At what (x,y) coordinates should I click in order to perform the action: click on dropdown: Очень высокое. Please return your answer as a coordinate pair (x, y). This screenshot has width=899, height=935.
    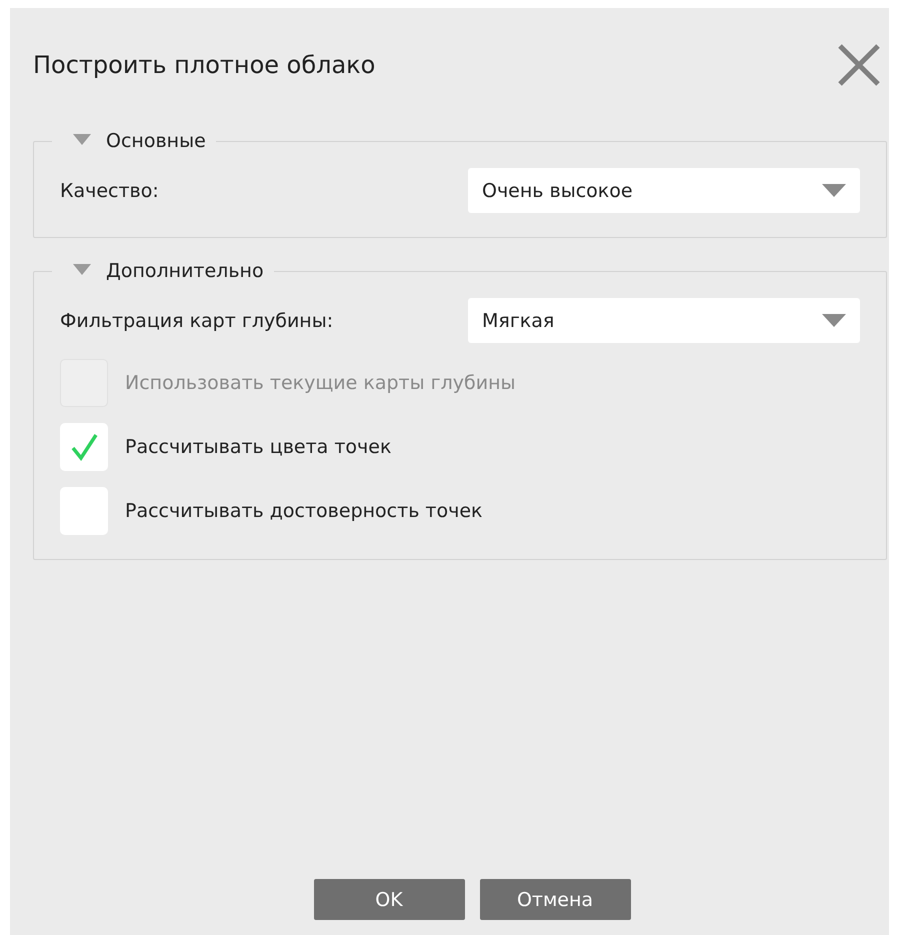
    Looking at the image, I should click on (664, 190).